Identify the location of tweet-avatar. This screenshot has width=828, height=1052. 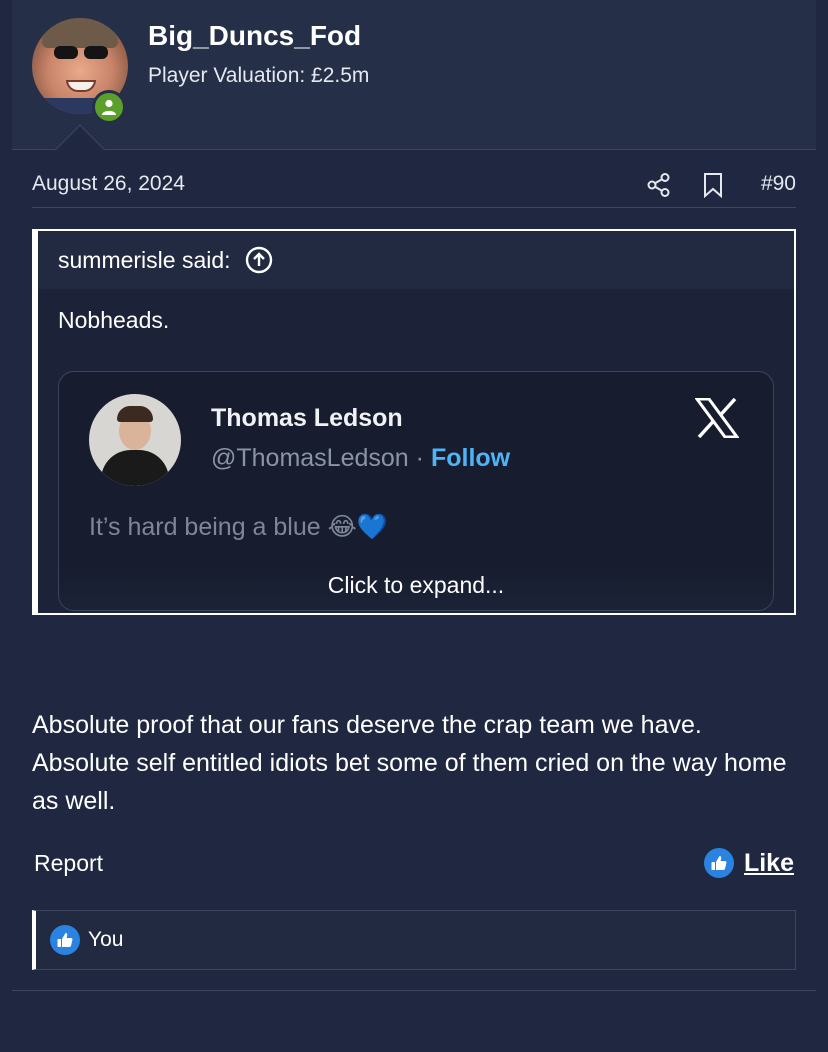
(135, 440).